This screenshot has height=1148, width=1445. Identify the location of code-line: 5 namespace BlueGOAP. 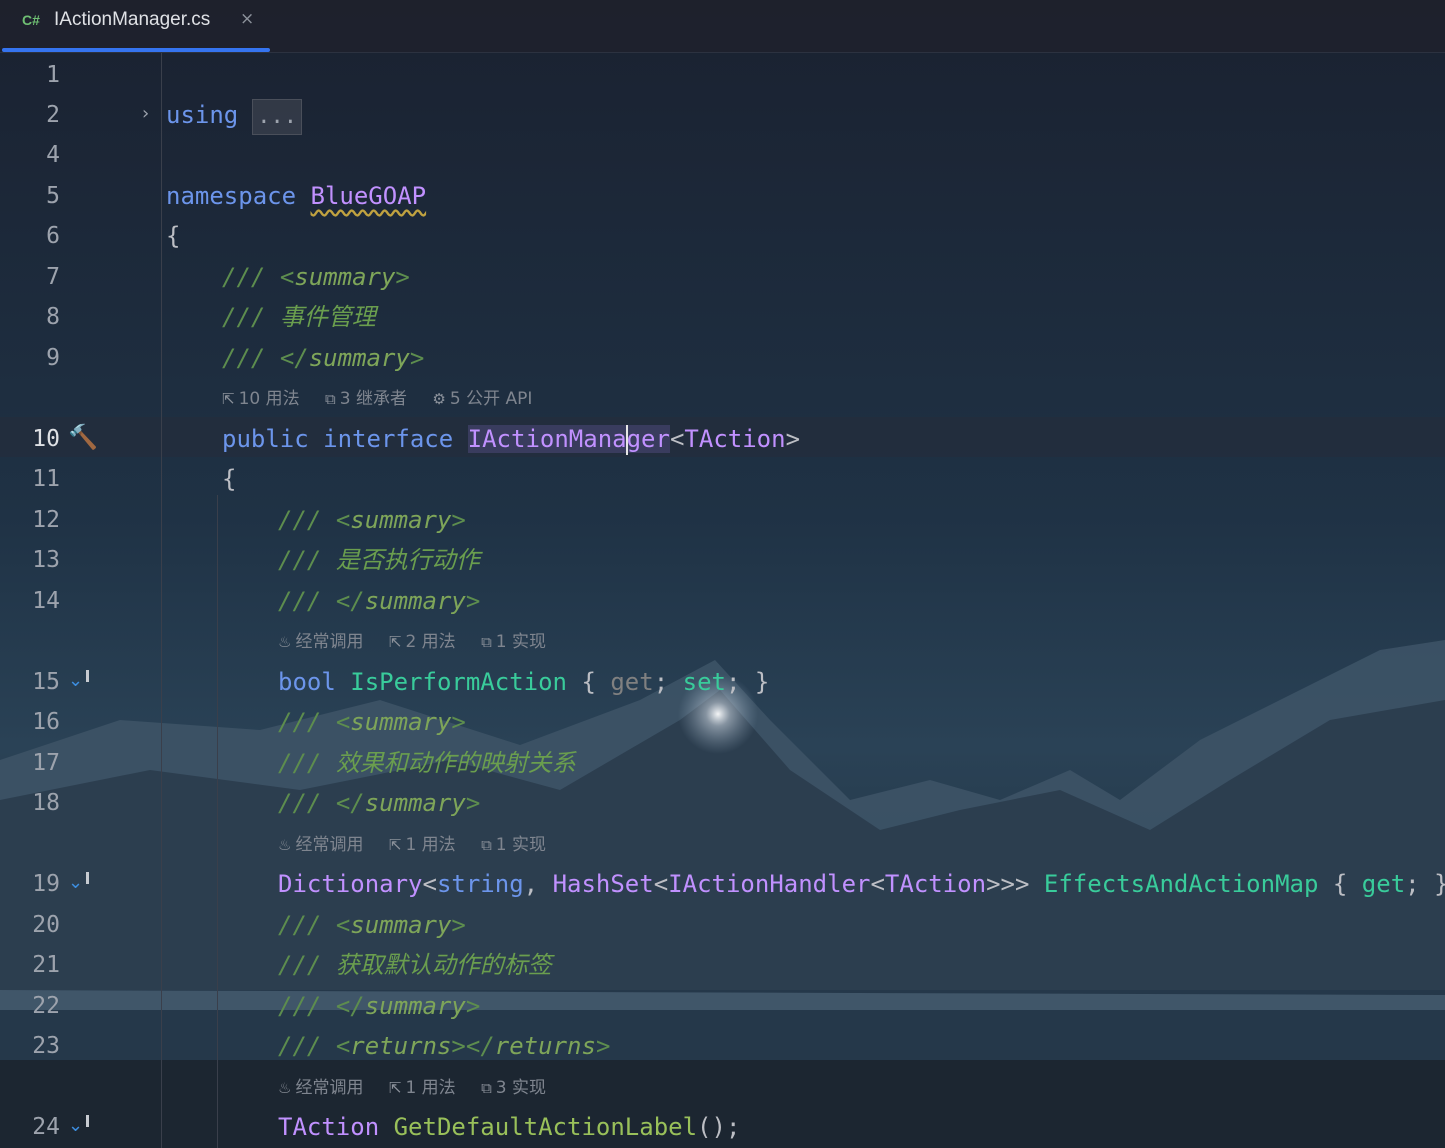
(722, 196).